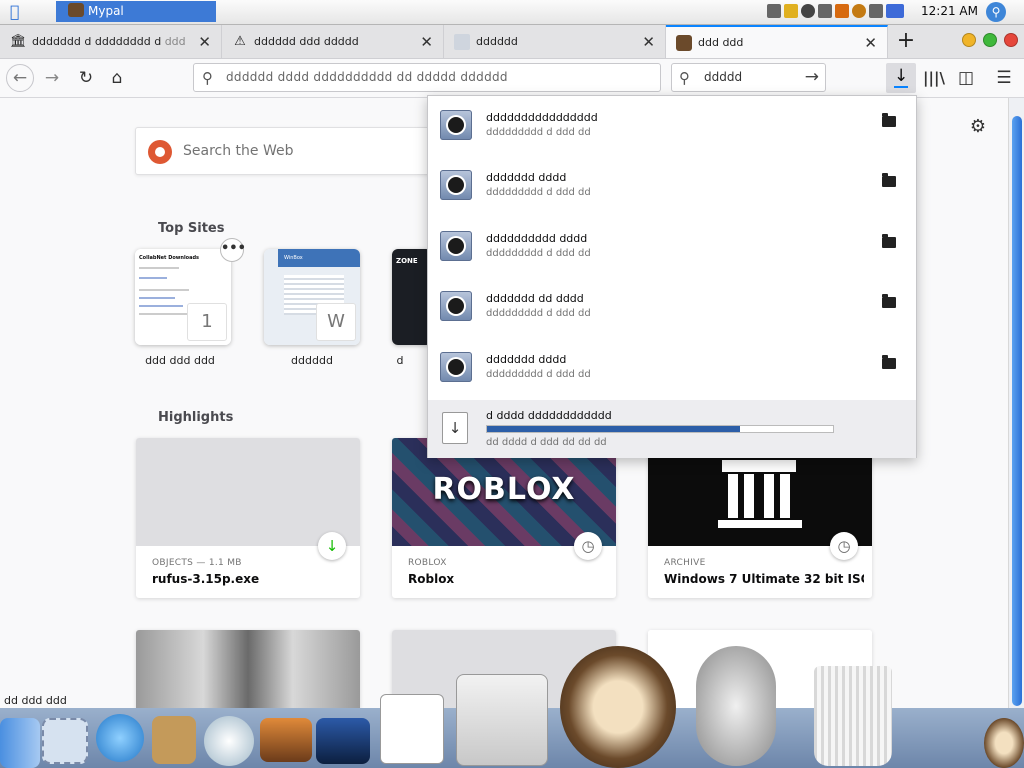  What do you see at coordinates (207, 78) in the screenshot?
I see `search-icon: ⚲` at bounding box center [207, 78].